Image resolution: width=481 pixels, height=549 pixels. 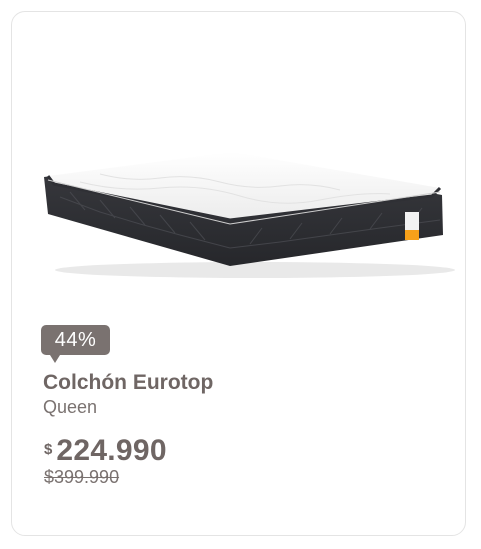 What do you see at coordinates (48, 449) in the screenshot?
I see `currency-symbol: $` at bounding box center [48, 449].